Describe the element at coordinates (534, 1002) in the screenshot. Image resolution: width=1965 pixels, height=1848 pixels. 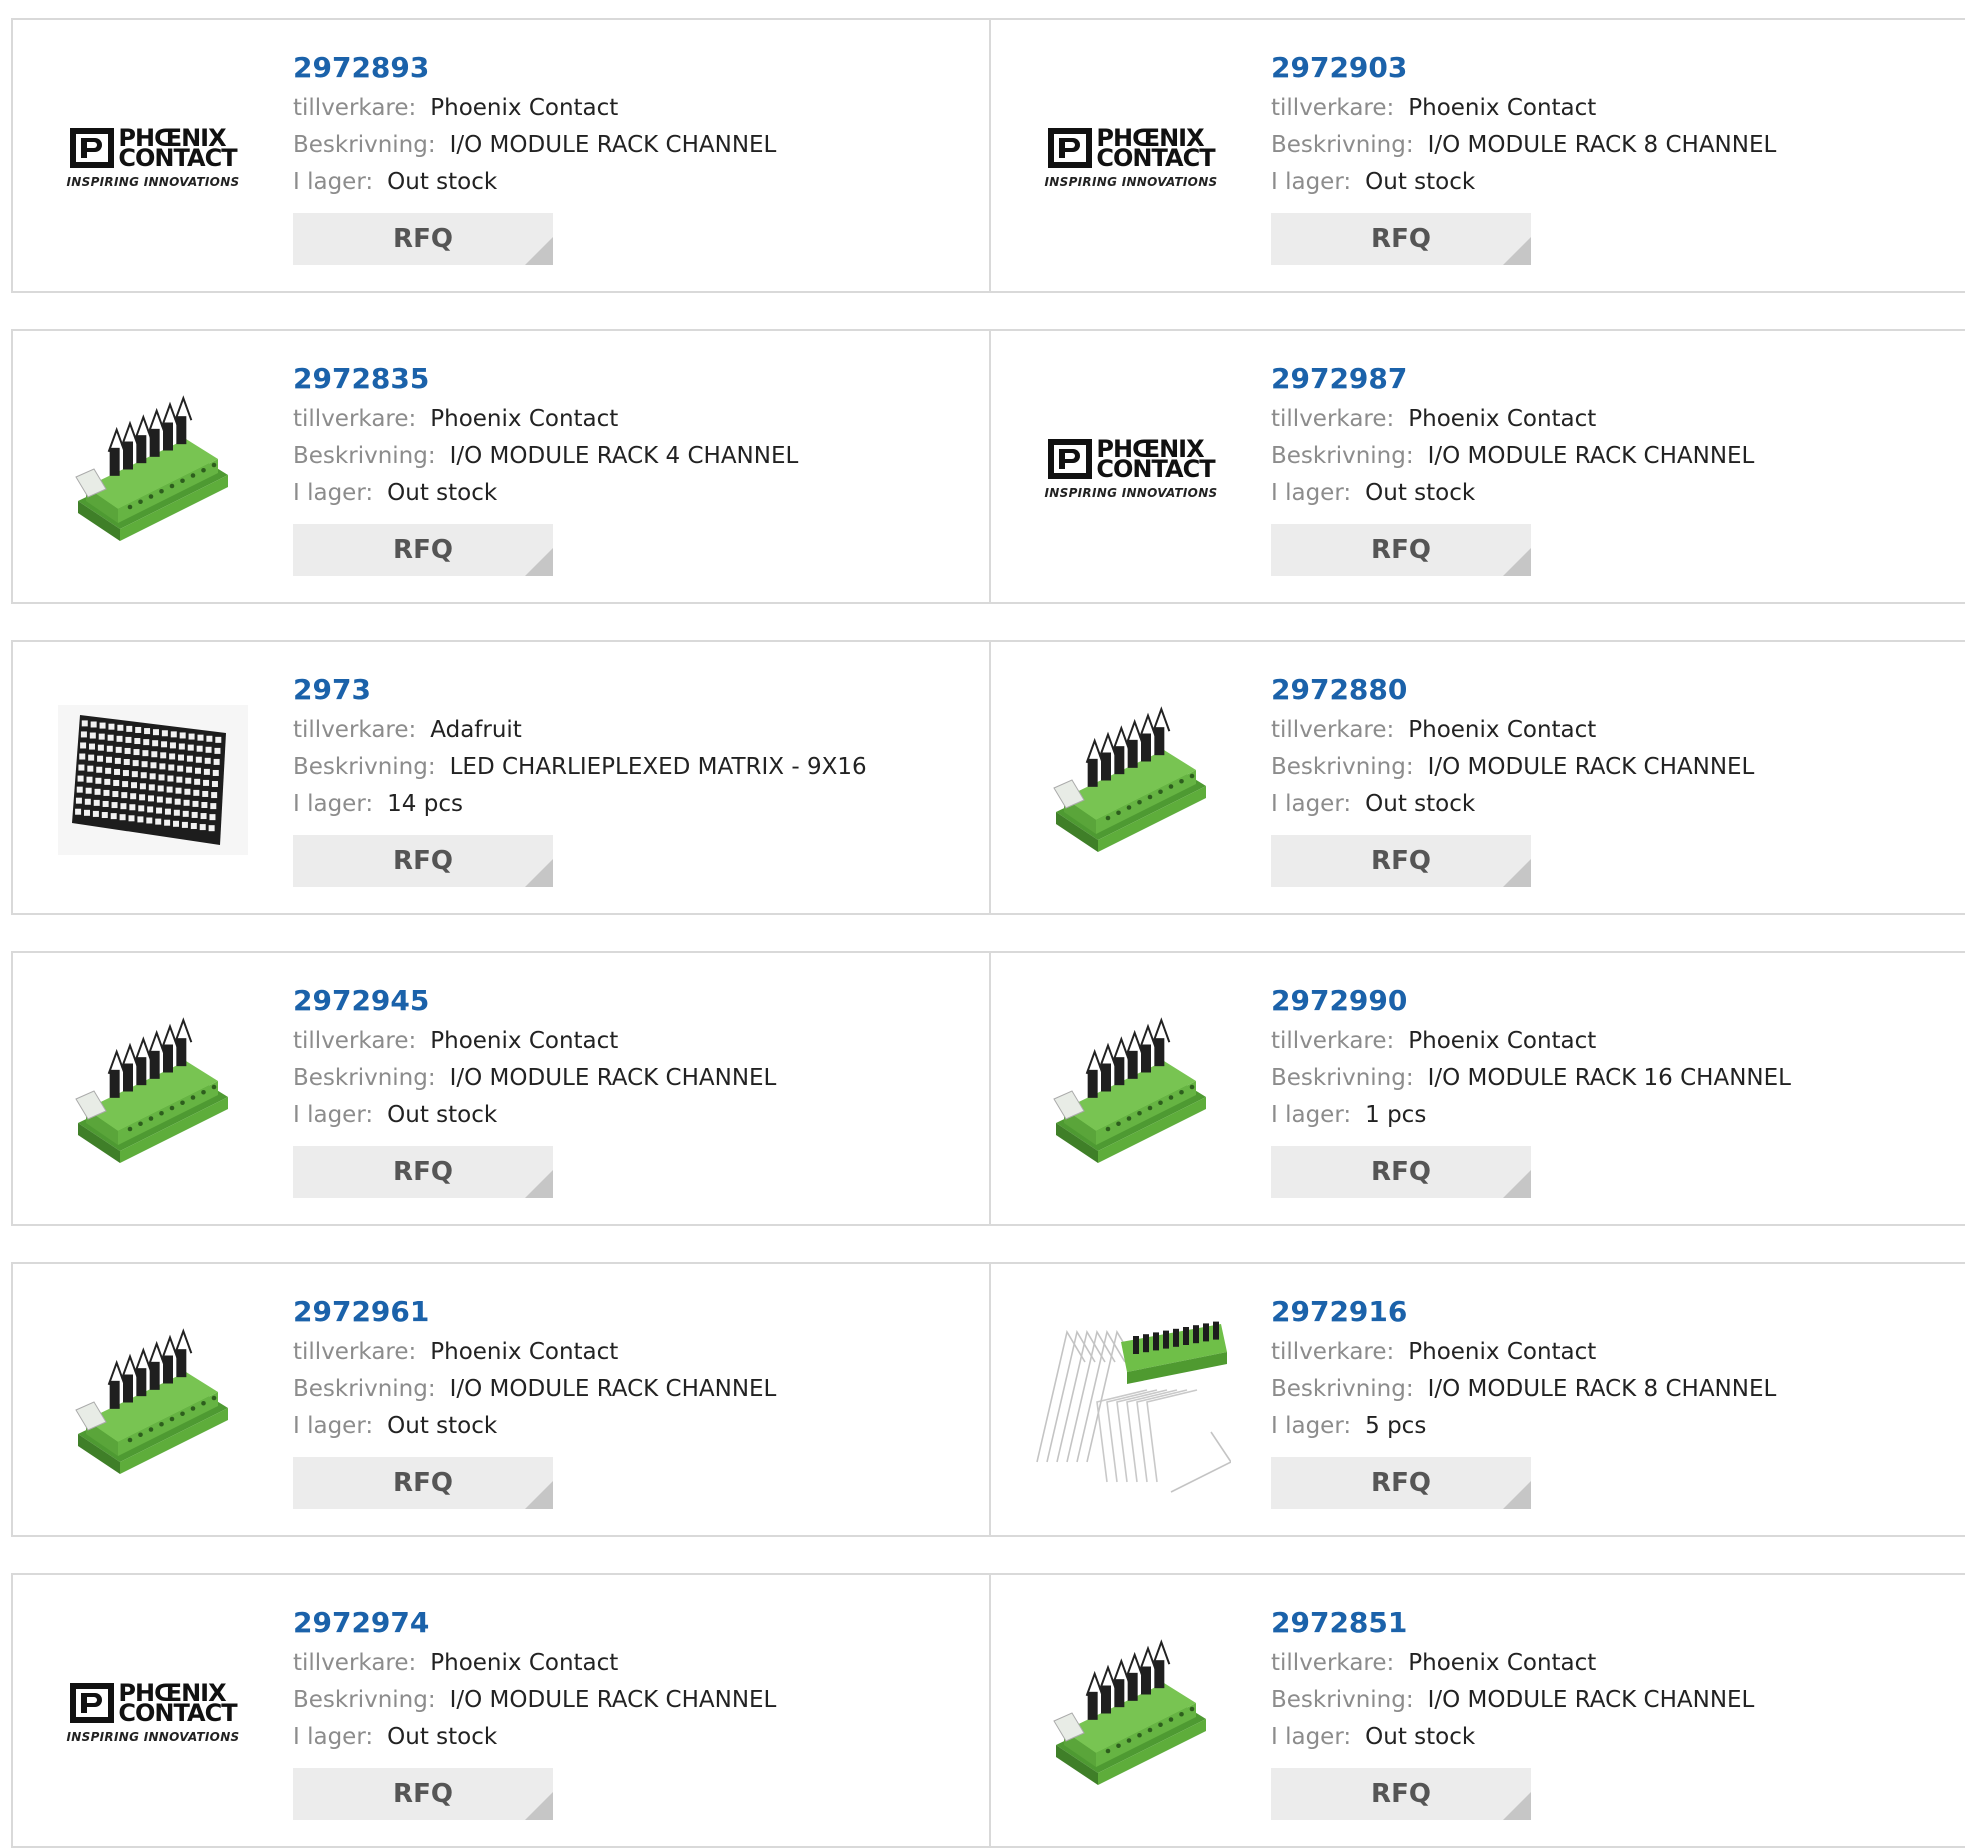
I see `part-number-link: 2972945` at that location.